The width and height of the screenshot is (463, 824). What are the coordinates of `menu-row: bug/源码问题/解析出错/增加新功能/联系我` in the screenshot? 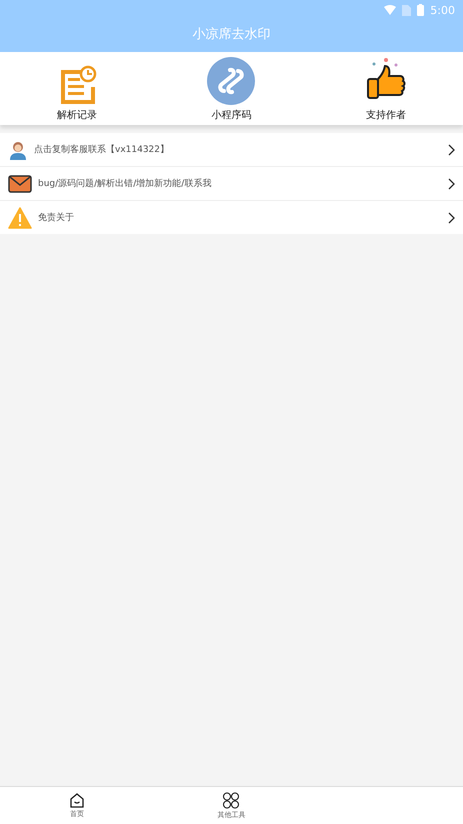 It's located at (231, 184).